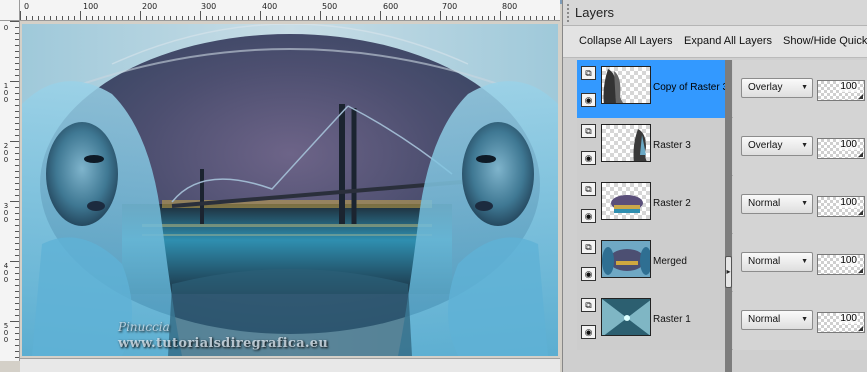 This screenshot has width=867, height=372. What do you see at coordinates (728, 216) in the screenshot?
I see `panel-column-divider` at bounding box center [728, 216].